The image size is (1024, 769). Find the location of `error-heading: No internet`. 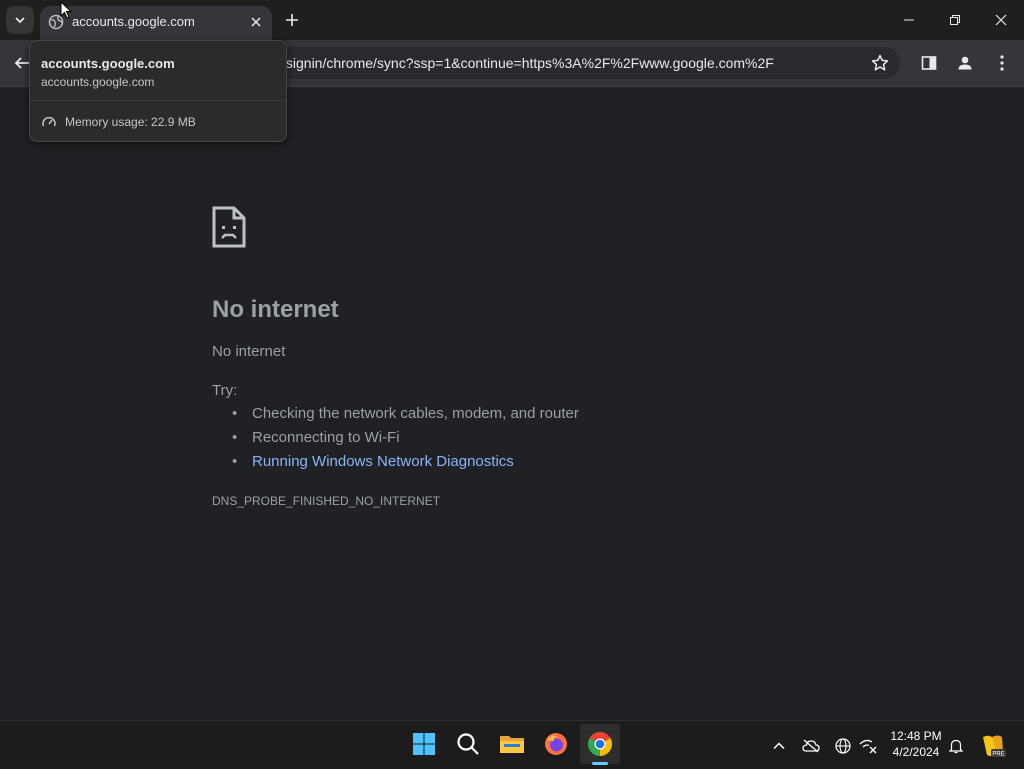

error-heading: No internet is located at coordinates (275, 309).